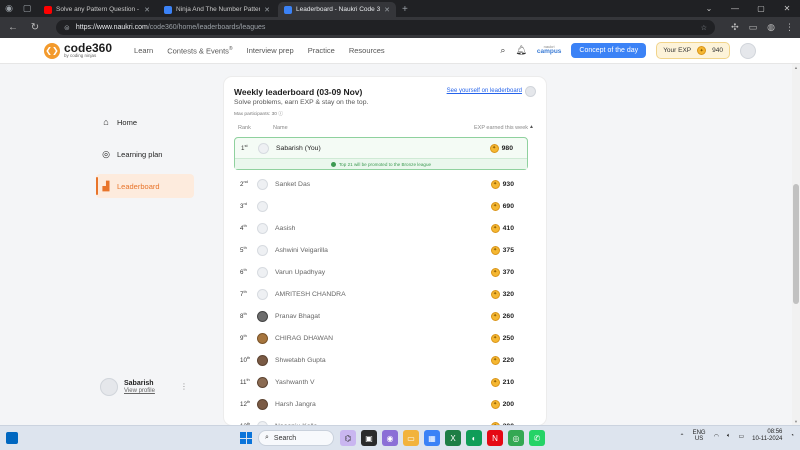 Image resolution: width=800 pixels, height=450 pixels. I want to click on nav-link: Contests & Events®, so click(199, 51).